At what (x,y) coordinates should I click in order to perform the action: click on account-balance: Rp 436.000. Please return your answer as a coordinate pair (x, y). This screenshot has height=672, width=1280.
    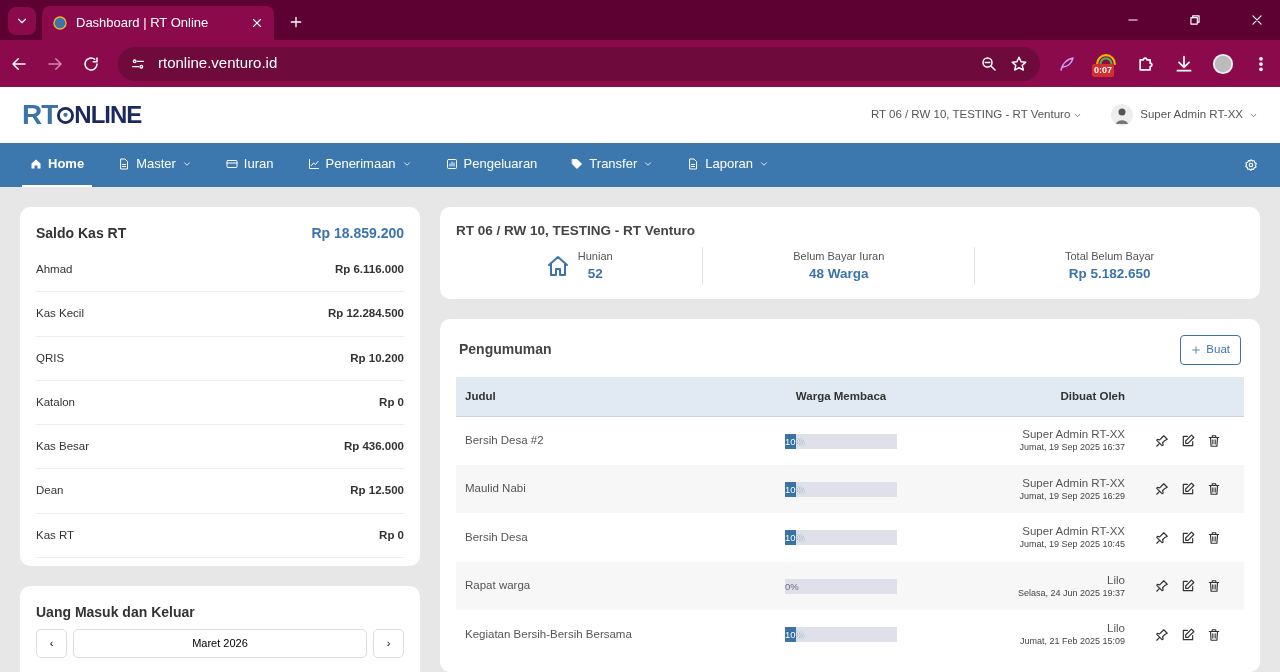
    Looking at the image, I should click on (373, 446).